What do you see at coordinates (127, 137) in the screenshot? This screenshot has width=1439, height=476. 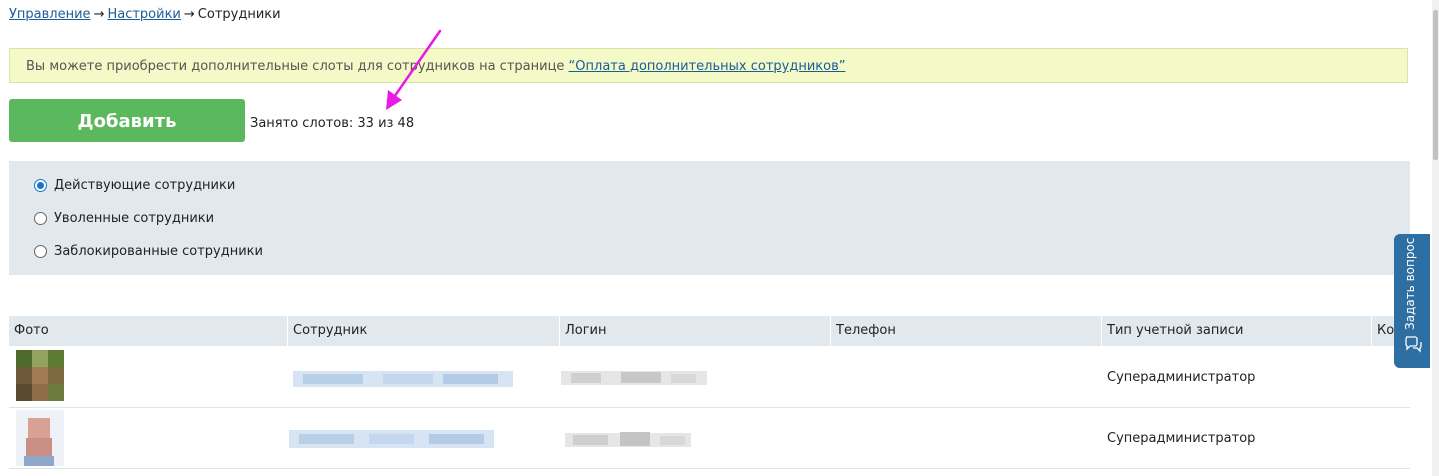 I see `add-employee-button: Добавить сотрудника` at bounding box center [127, 137].